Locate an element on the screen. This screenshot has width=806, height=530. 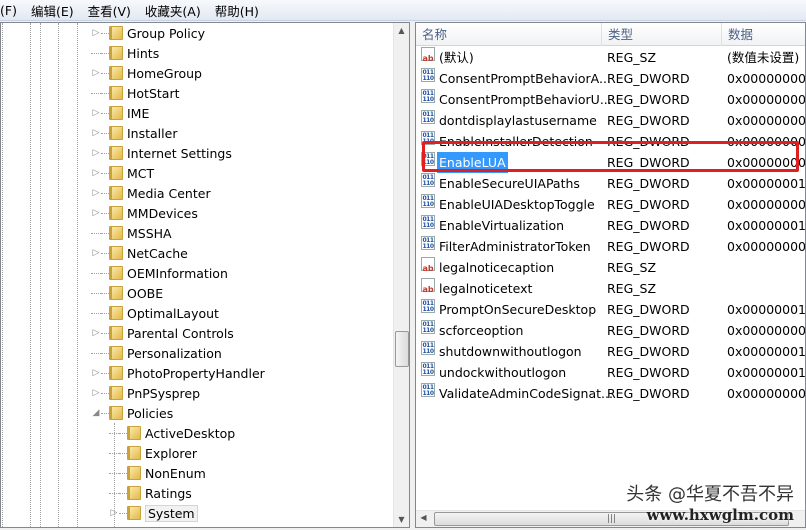
expanded-arrow-icon: ◢ is located at coordinates (96, 413).